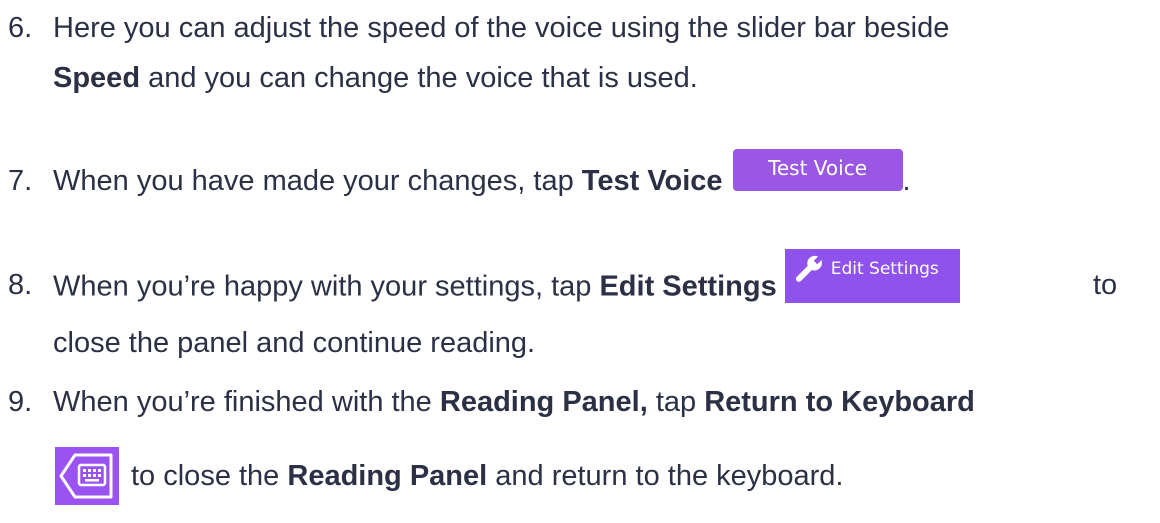 Image resolution: width=1160 pixels, height=523 pixels. Describe the element at coordinates (543, 402) in the screenshot. I see `bold-term-reading-panel: Reading Panel,` at that location.